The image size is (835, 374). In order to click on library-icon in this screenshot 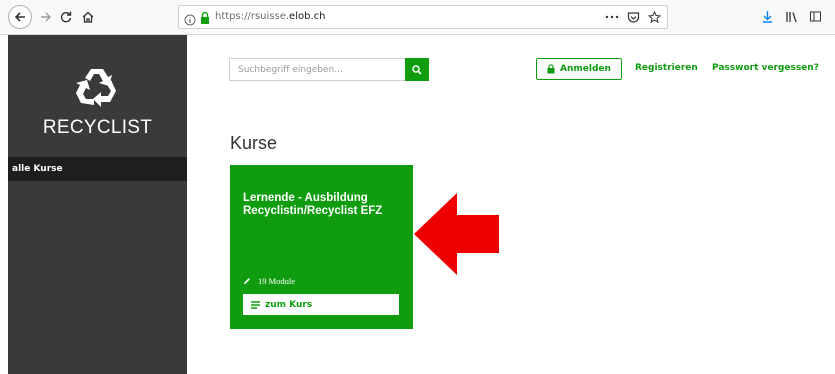, I will do `click(791, 16)`.